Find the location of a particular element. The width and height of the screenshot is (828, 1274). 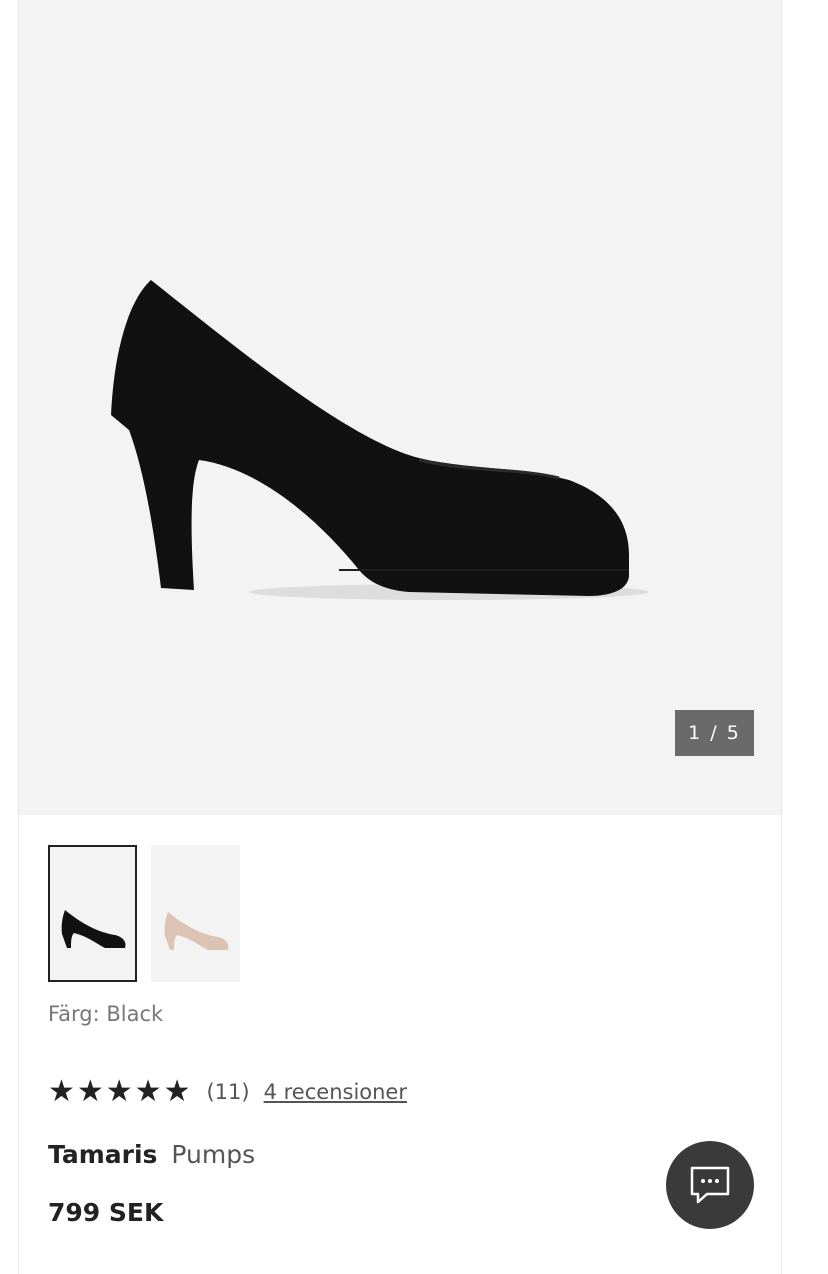

beige-pump-thumbnail is located at coordinates (196, 931).